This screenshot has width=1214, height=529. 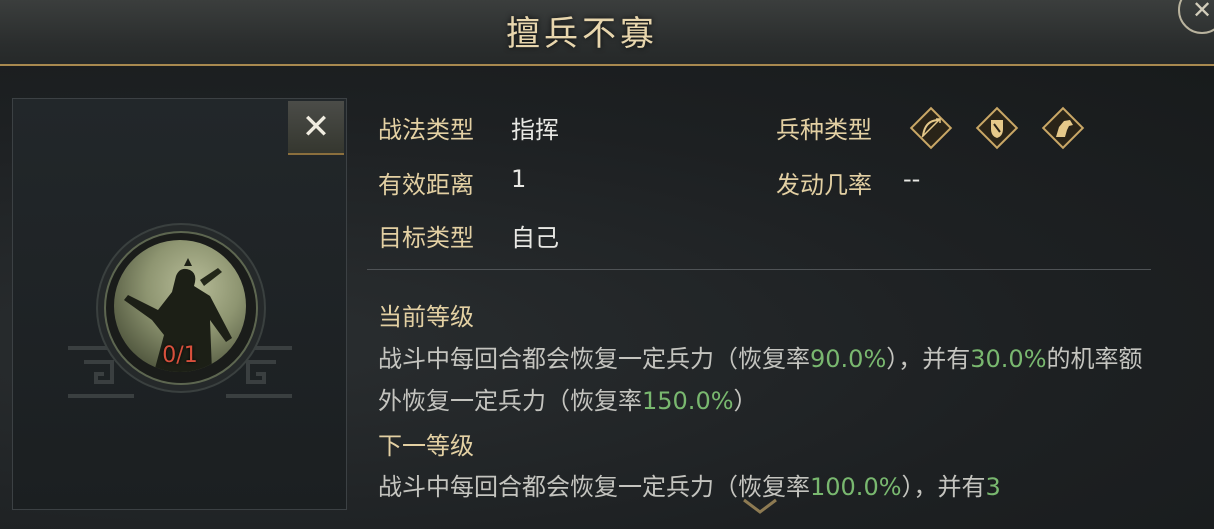 I want to click on extra-recover-rate-value: 150.0%, so click(x=688, y=401).